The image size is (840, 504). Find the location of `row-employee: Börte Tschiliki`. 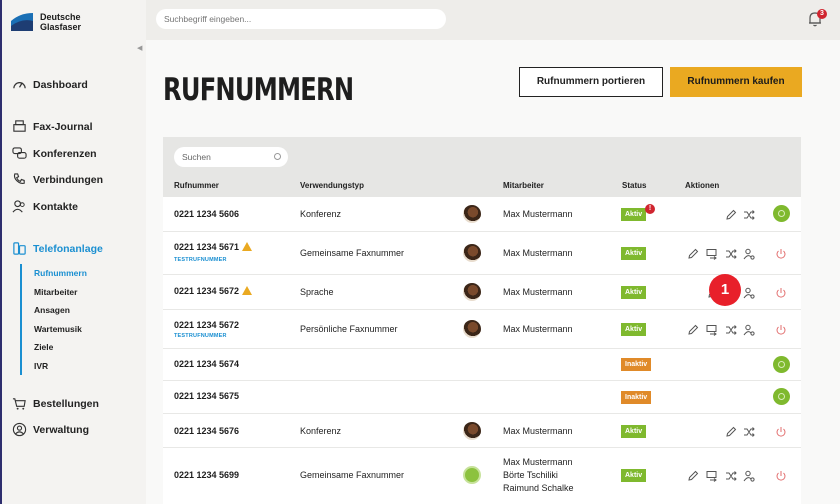

row-employee: Börte Tschiliki is located at coordinates (530, 475).